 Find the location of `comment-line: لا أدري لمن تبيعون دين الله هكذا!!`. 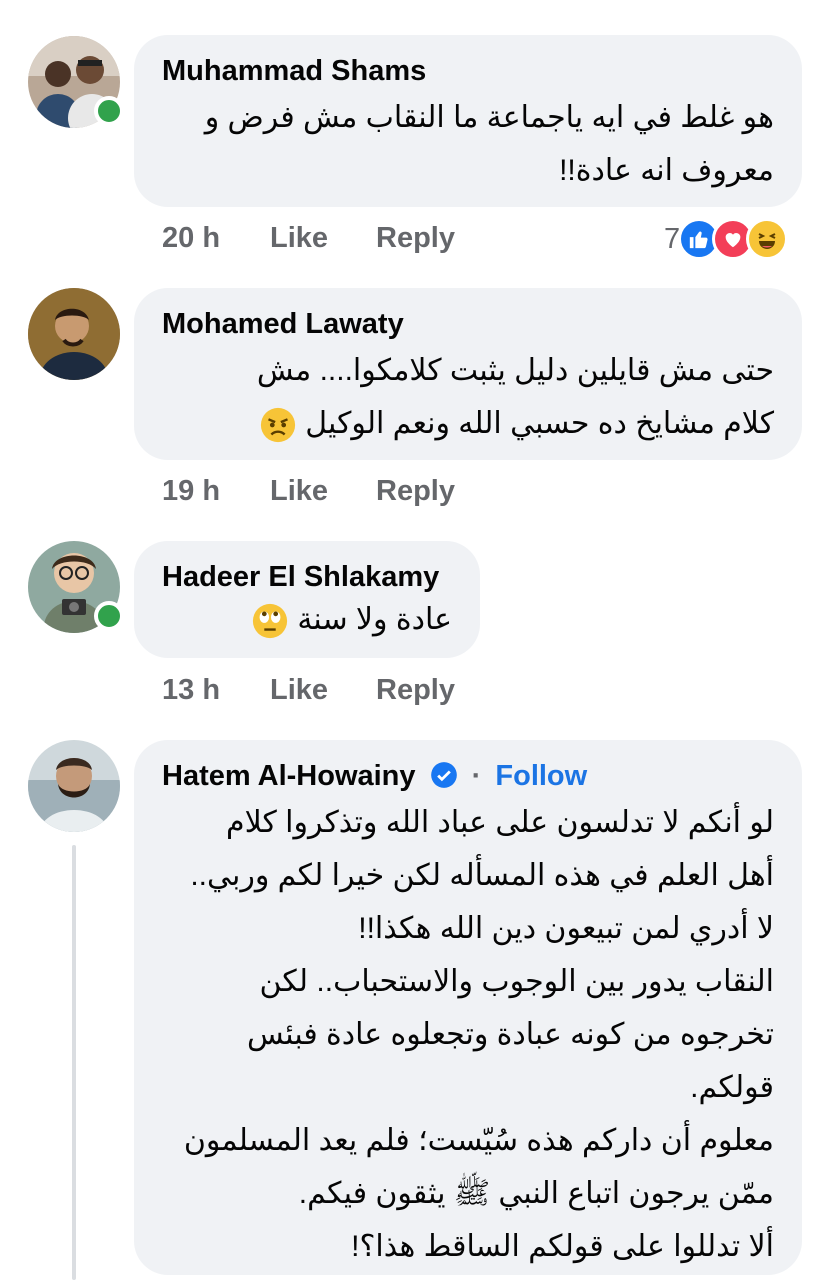

comment-line: لا أدري لمن تبيعون دين الله هكذا!! is located at coordinates (566, 928).